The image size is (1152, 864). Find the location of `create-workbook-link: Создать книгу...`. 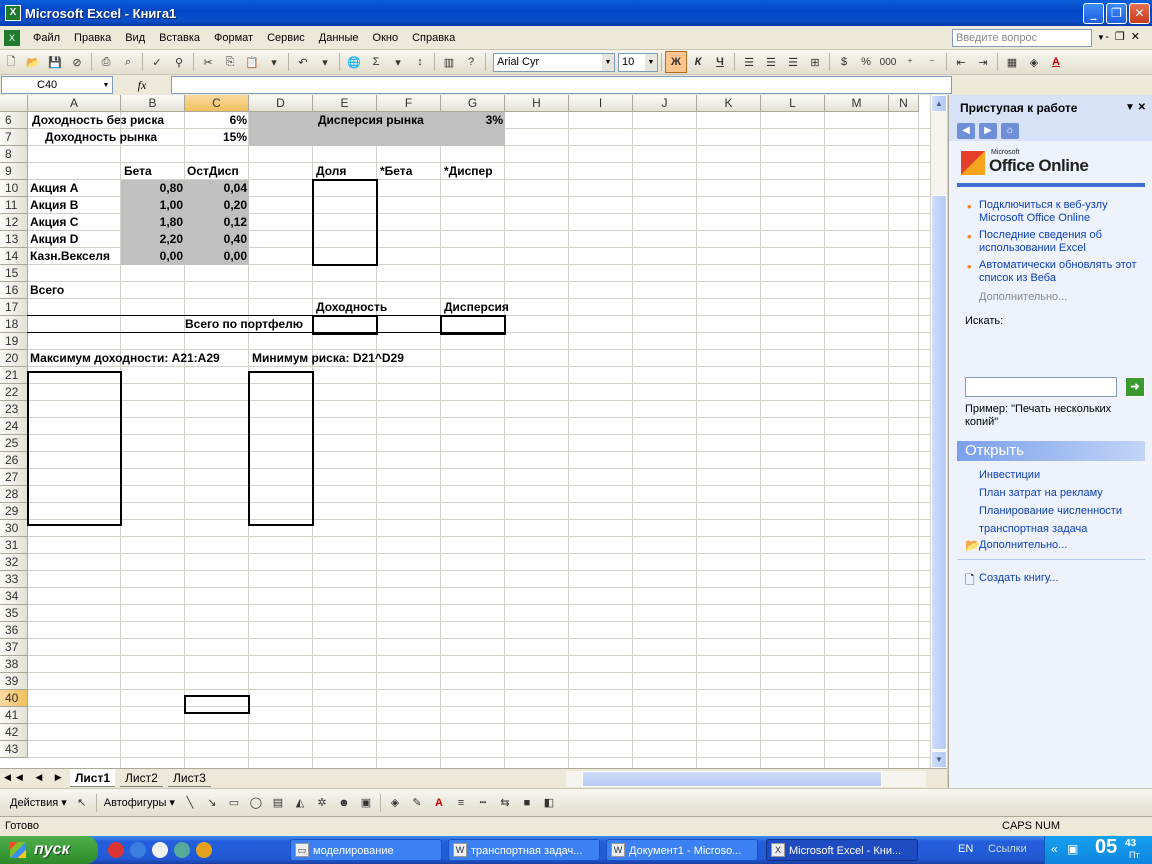

create-workbook-link: Создать книгу... is located at coordinates (1059, 578).